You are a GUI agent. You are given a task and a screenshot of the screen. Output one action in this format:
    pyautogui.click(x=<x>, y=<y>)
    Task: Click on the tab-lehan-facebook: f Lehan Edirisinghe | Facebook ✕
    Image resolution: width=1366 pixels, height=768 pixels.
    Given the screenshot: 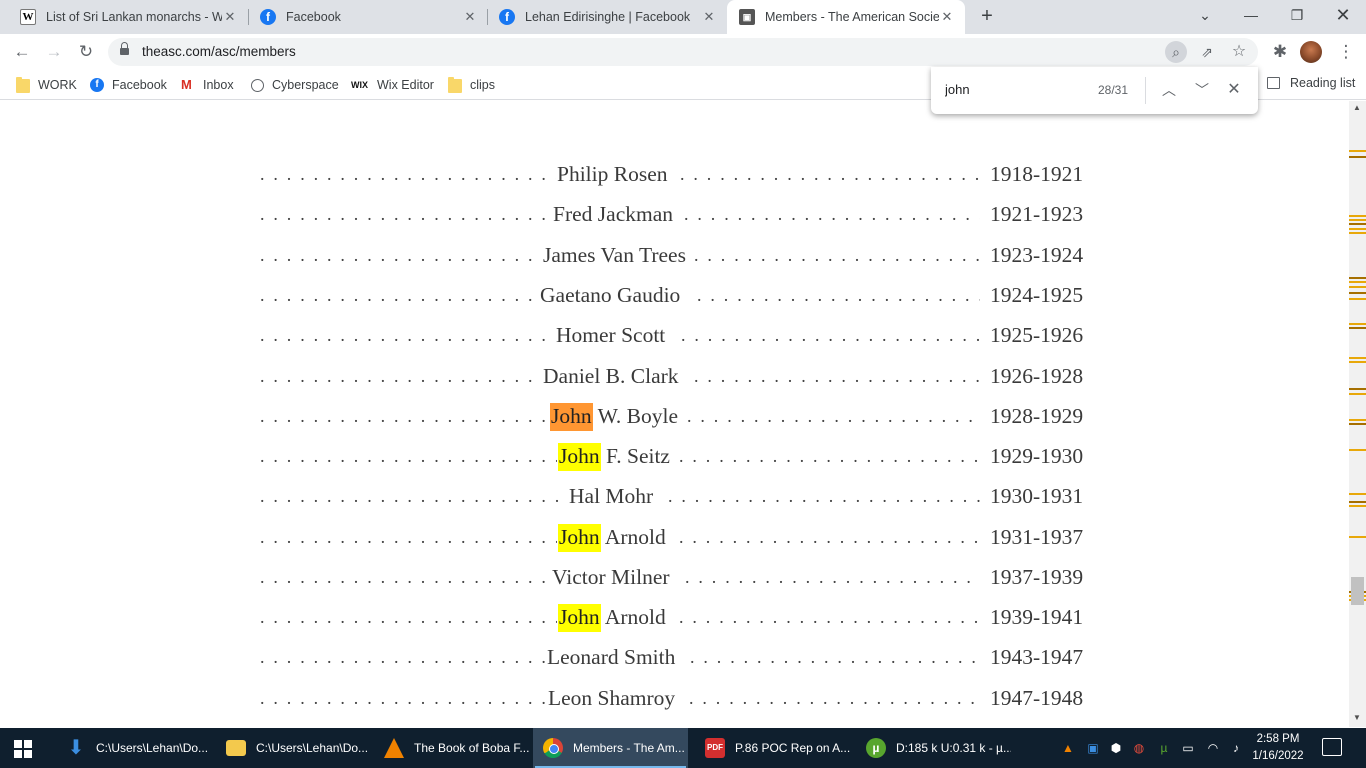 What is the action you would take?
    pyautogui.click(x=607, y=17)
    